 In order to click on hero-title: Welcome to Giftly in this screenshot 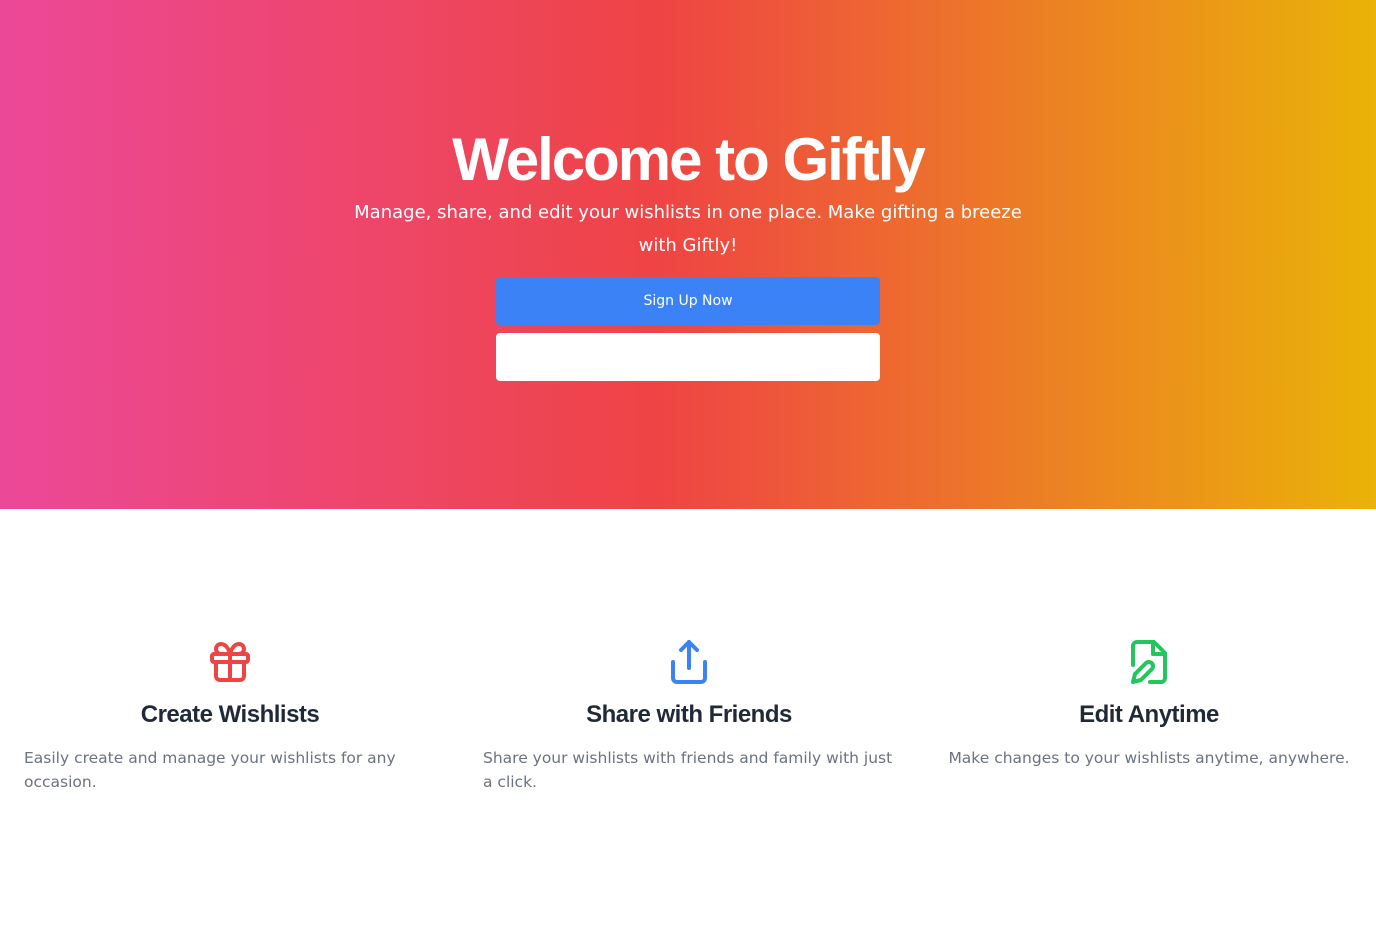, I will do `click(689, 159)`.